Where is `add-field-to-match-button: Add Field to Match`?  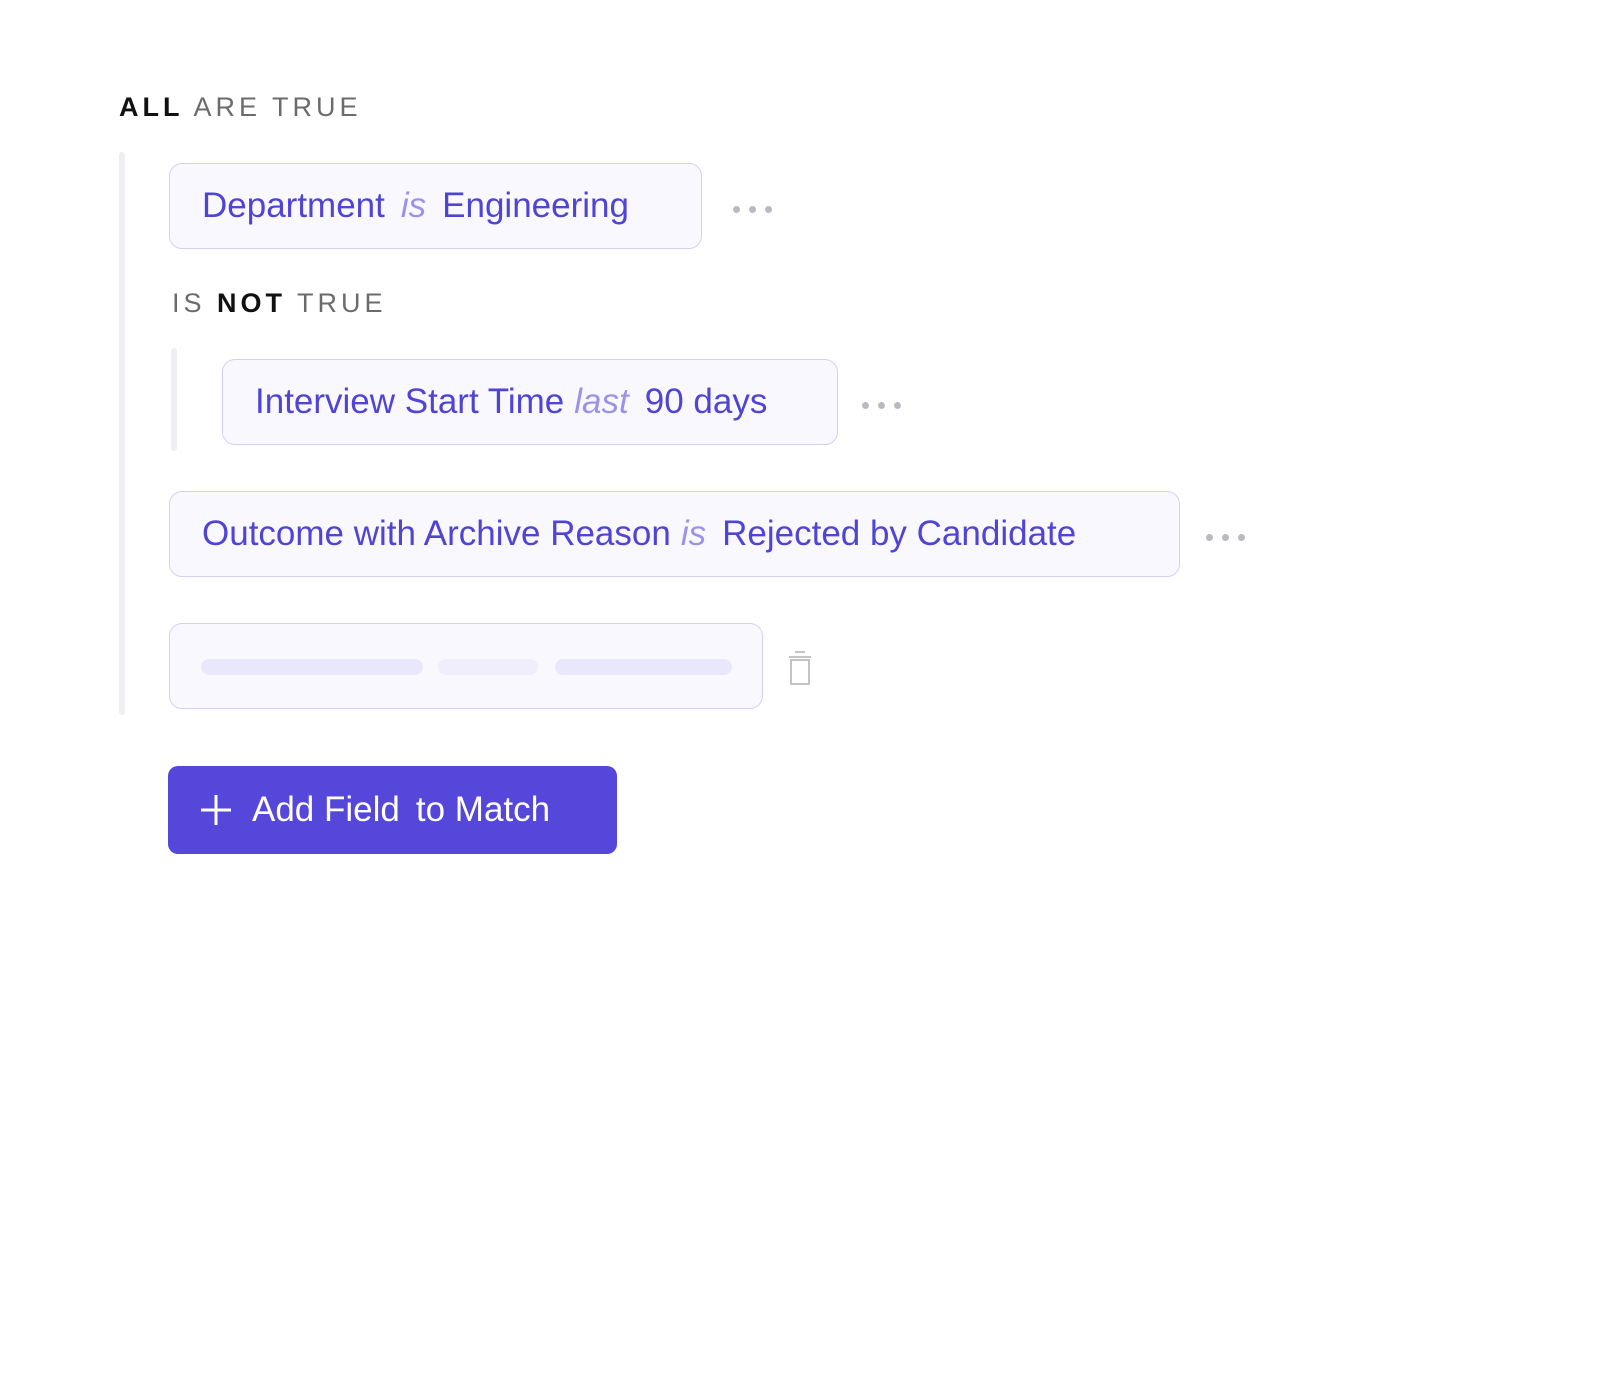
add-field-to-match-button: Add Field to Match is located at coordinates (392, 810).